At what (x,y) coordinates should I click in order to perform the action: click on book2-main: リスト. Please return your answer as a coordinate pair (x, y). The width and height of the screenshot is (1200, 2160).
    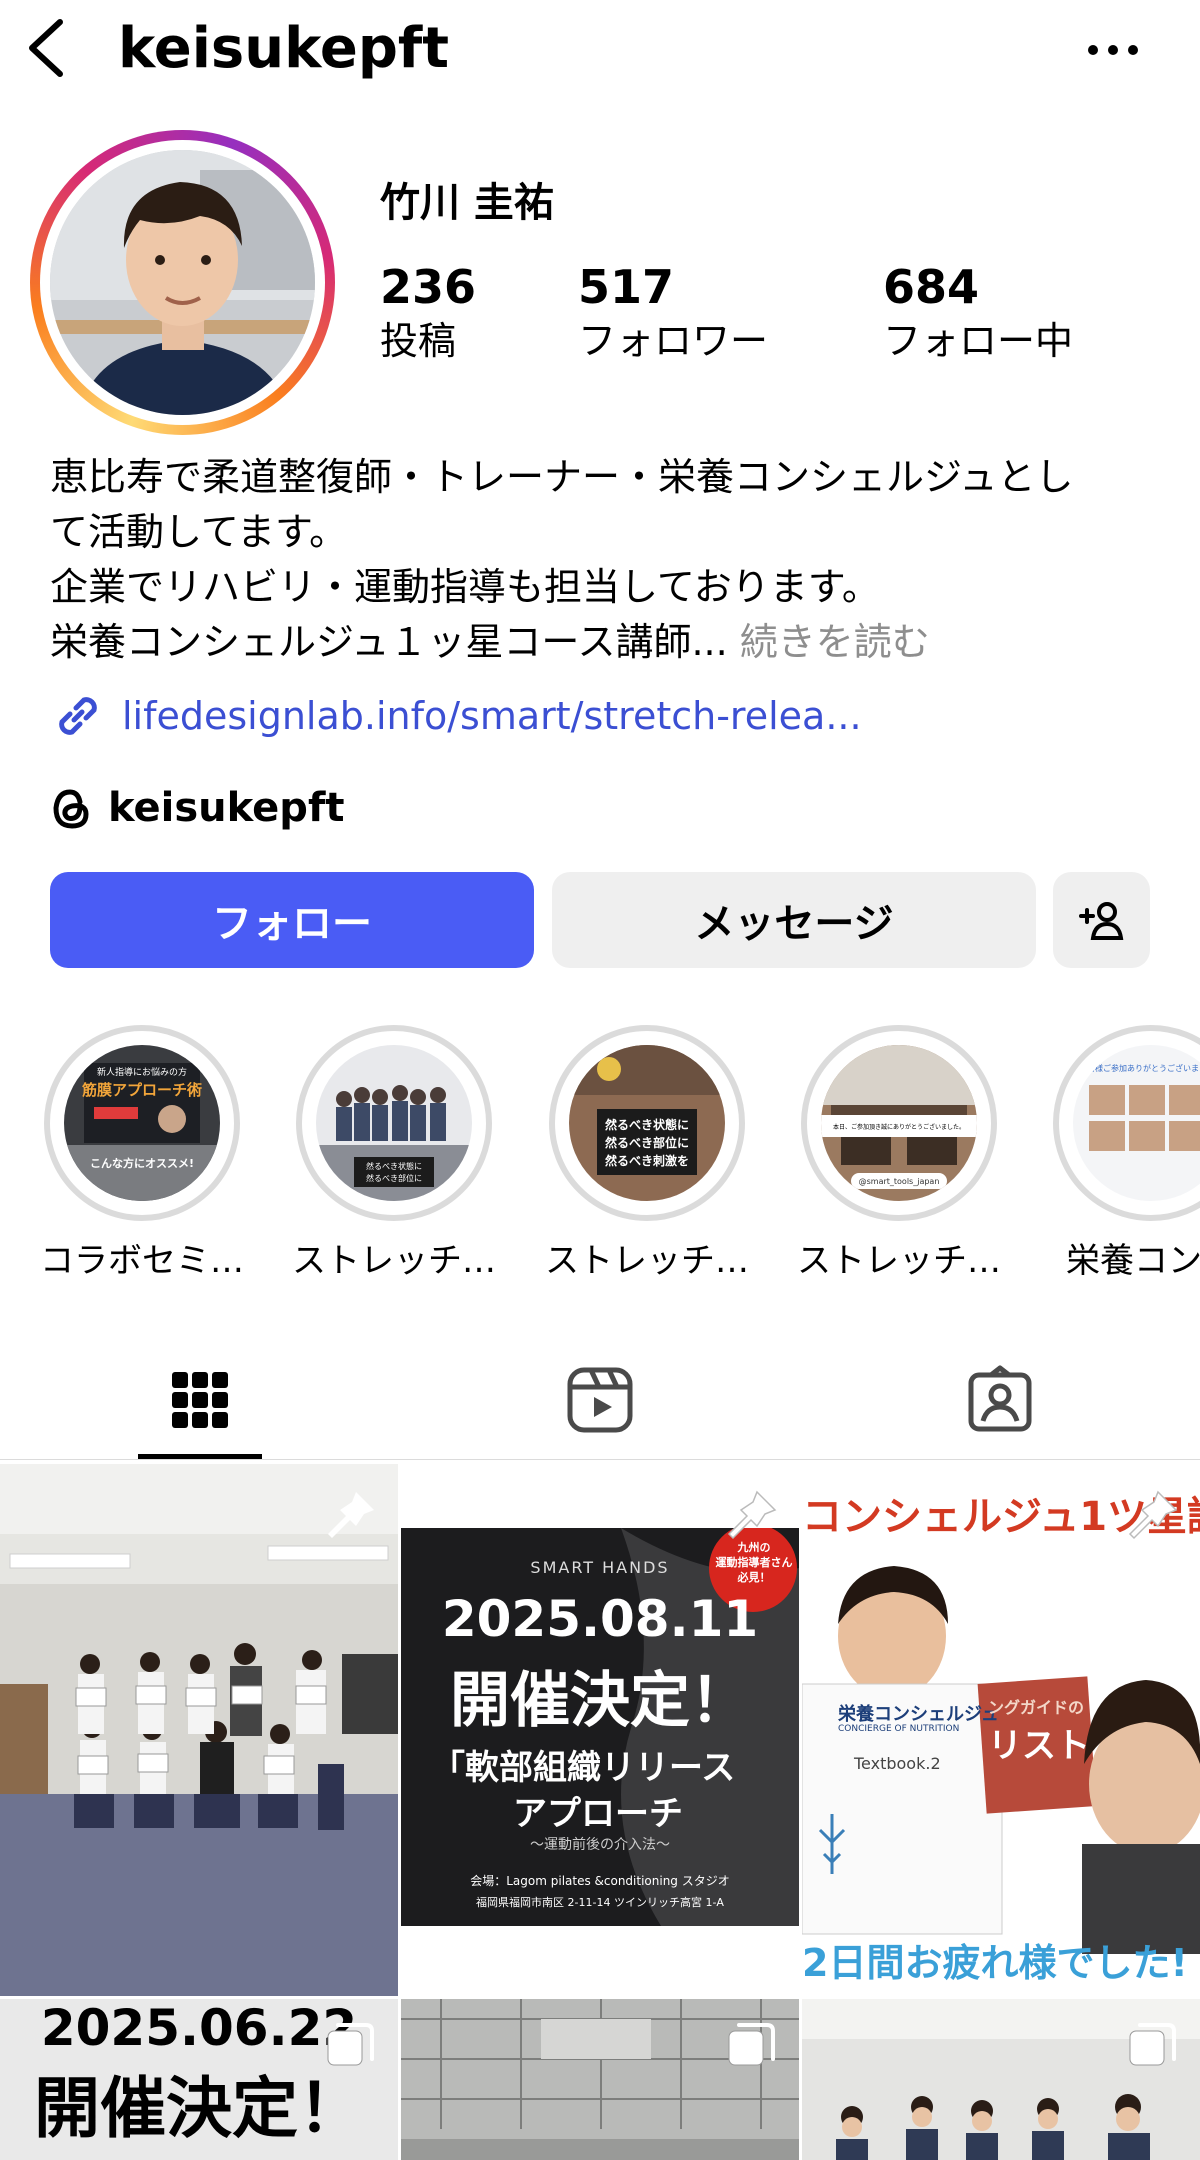
    Looking at the image, I should click on (1039, 1746).